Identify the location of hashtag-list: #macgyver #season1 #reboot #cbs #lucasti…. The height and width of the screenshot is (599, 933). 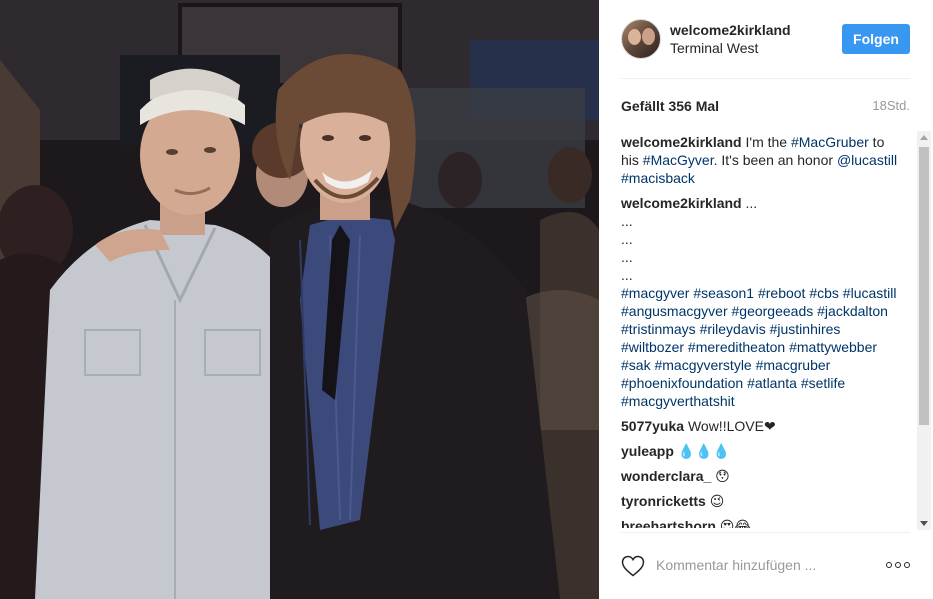
(760, 347).